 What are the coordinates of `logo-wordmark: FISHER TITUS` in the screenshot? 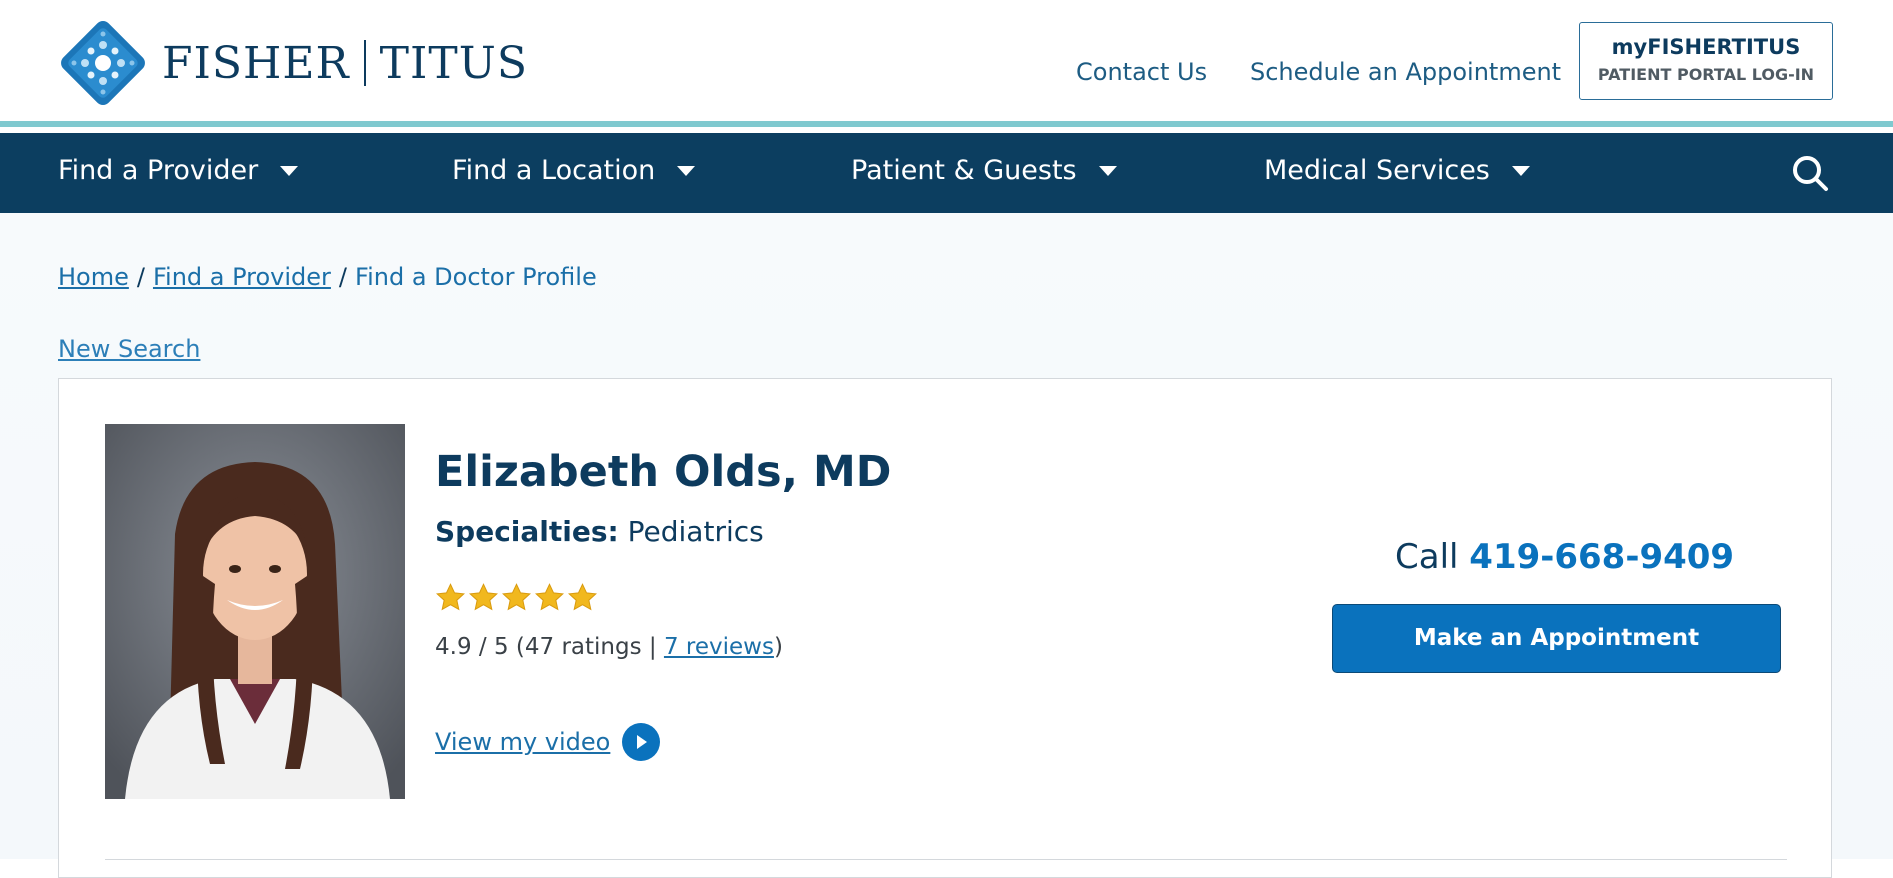 It's located at (345, 63).